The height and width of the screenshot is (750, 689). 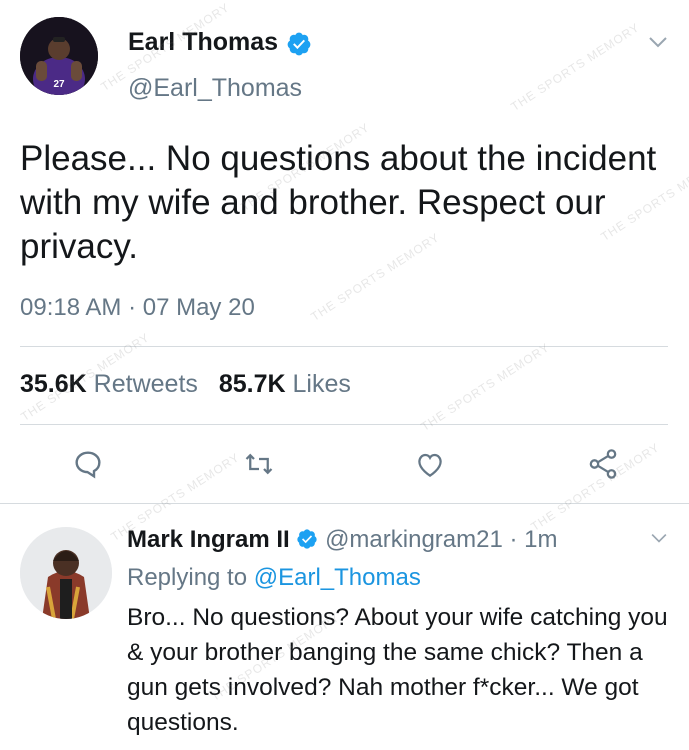 I want to click on engagement-stats: 35.6K Retweets 85.7K Likes, so click(x=185, y=384).